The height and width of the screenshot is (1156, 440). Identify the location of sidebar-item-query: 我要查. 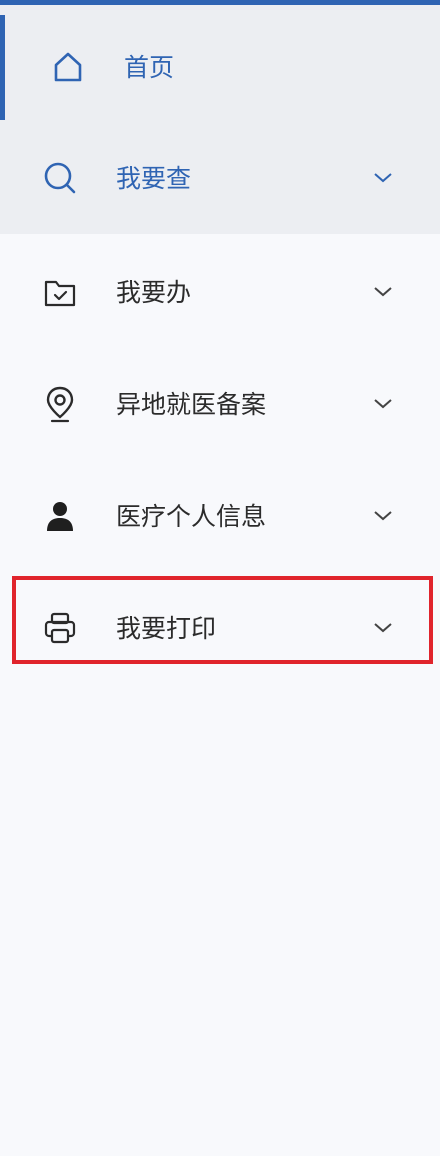
(220, 177).